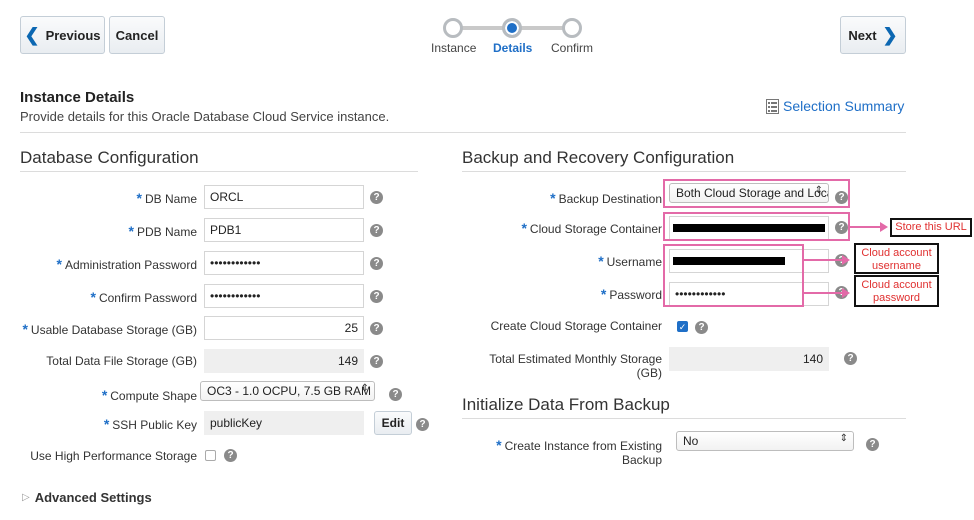 The width and height of the screenshot is (974, 520). What do you see at coordinates (844, 106) in the screenshot?
I see `selection-summary-label: Selection Summary` at bounding box center [844, 106].